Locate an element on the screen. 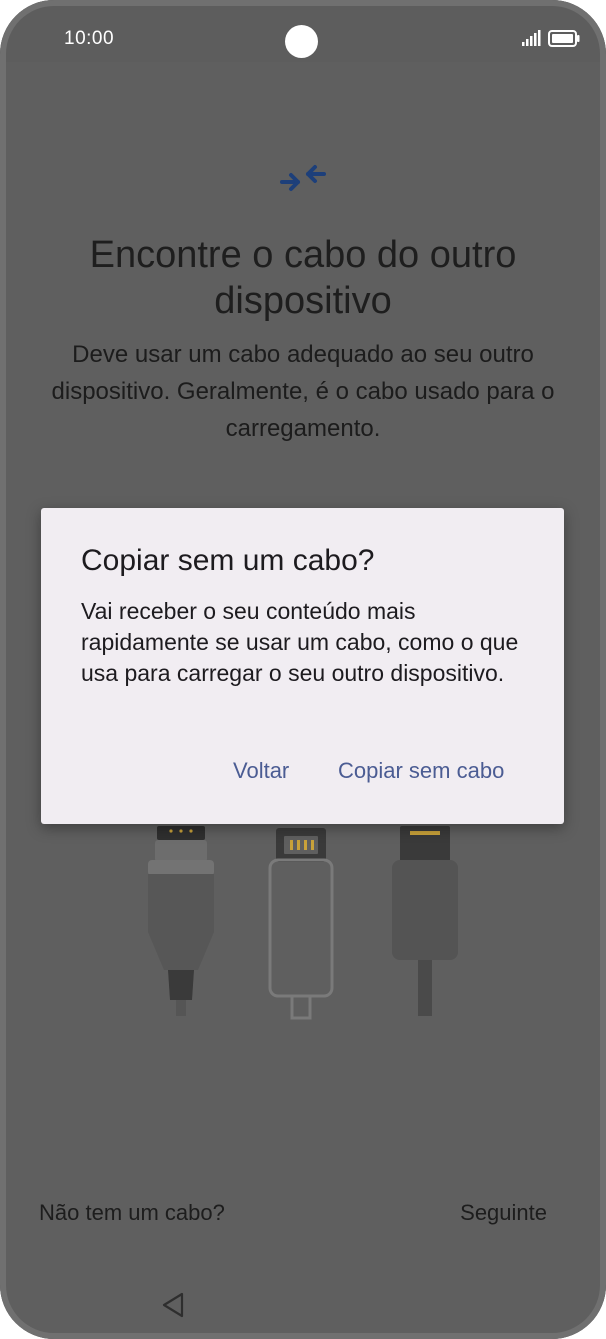 The image size is (606, 1339). nav-back-icon is located at coordinates (174, 1305).